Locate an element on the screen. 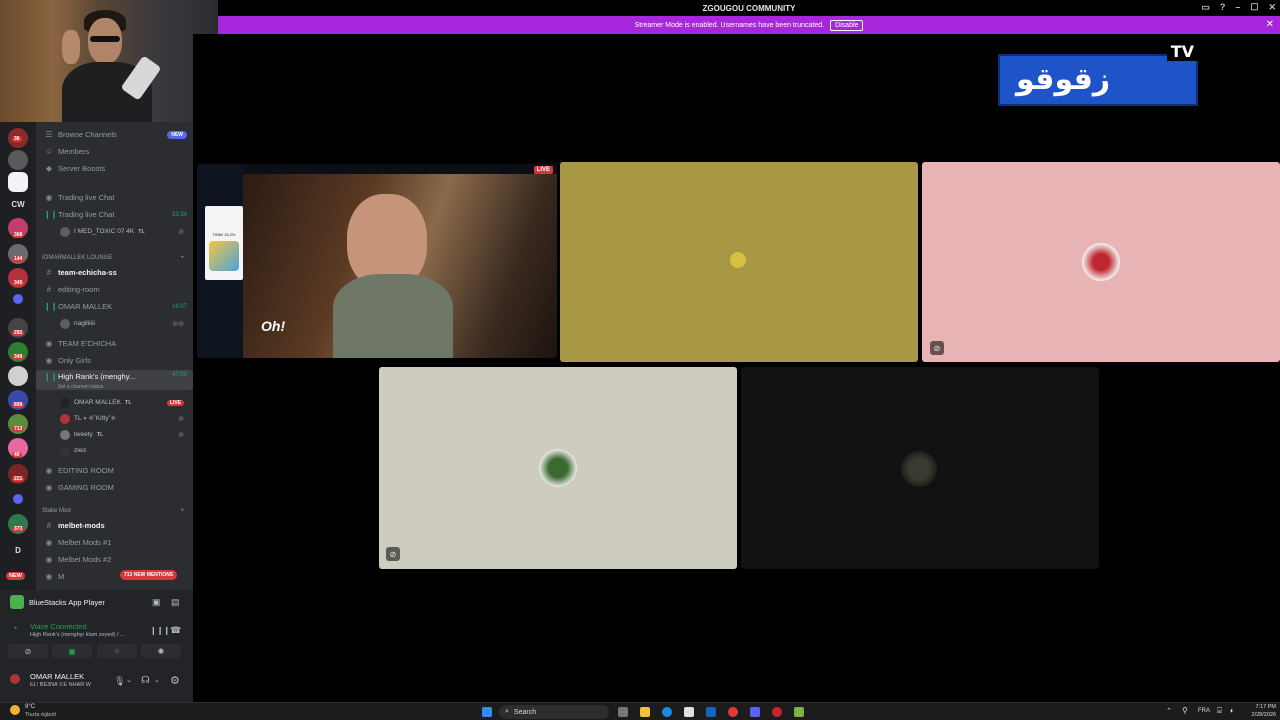 This screenshot has width=1280, height=720. windows-start-icon is located at coordinates (487, 712).